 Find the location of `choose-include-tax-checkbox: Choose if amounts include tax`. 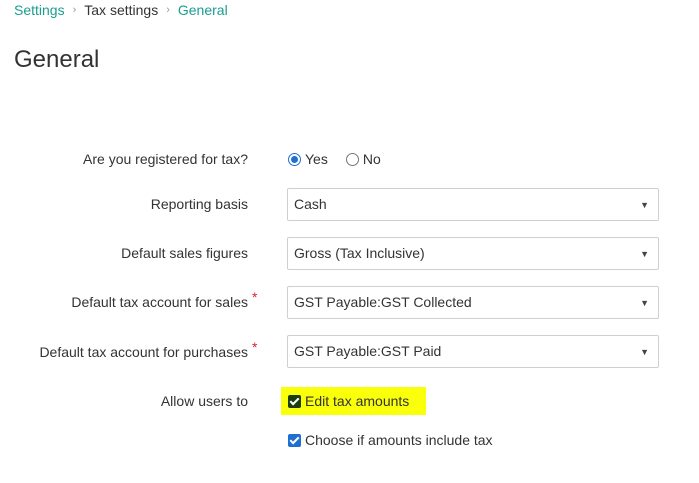

choose-include-tax-checkbox: Choose if amounts include tax is located at coordinates (390, 440).